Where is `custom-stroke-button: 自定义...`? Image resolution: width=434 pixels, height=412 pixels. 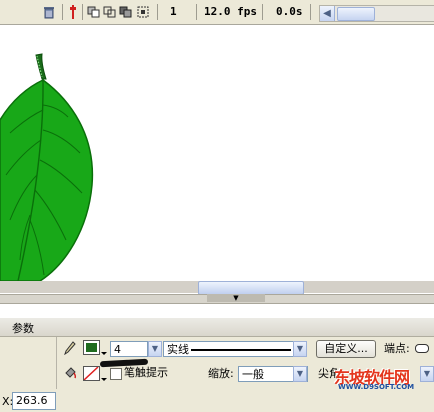 custom-stroke-button: 自定义... is located at coordinates (346, 349).